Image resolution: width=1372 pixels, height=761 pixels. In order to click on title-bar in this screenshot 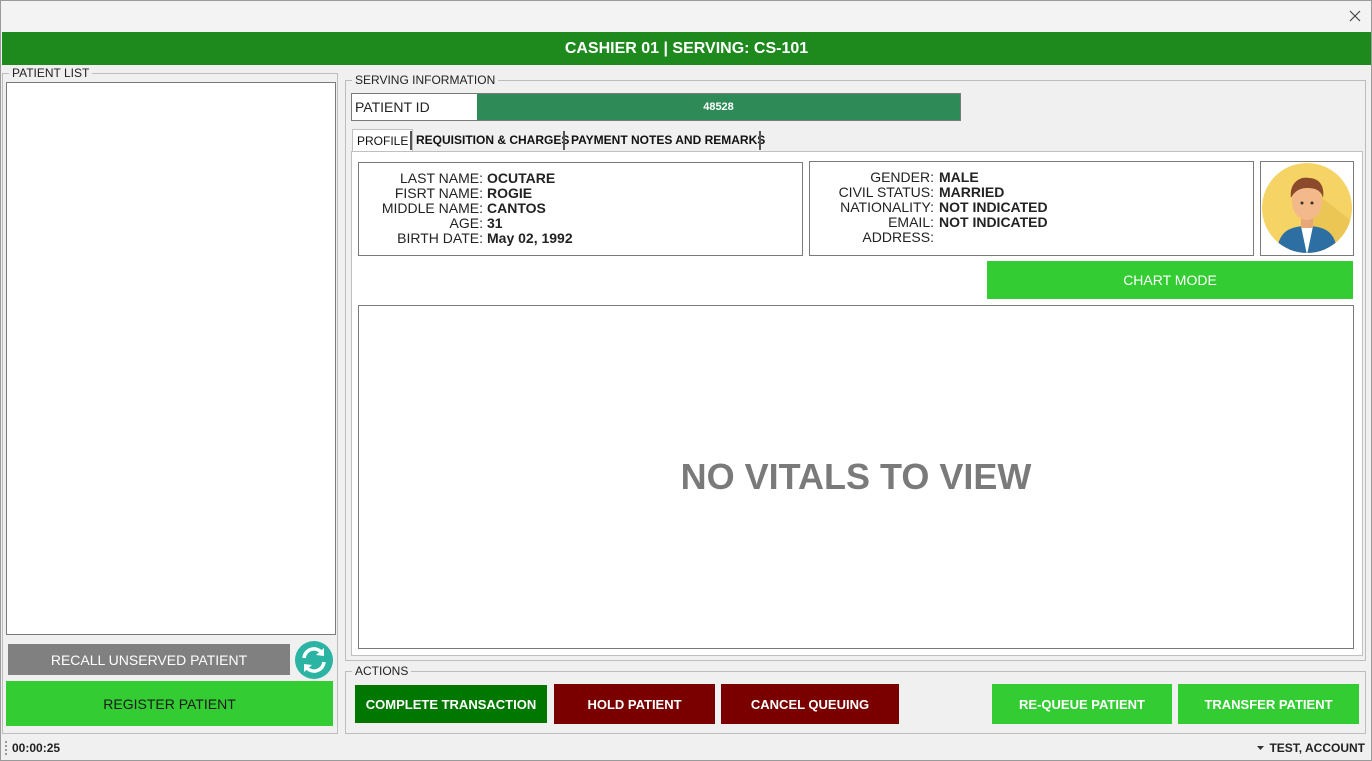, I will do `click(686, 16)`.